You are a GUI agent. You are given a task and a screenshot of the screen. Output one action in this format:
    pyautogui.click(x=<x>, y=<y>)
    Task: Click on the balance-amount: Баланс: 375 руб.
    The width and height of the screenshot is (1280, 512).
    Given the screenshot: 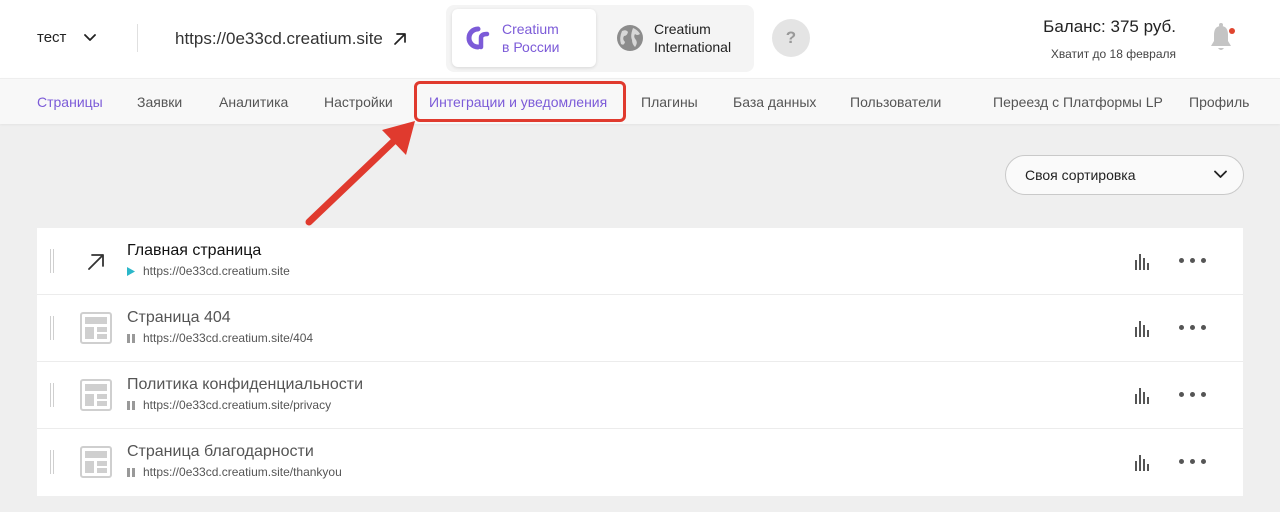 What is the action you would take?
    pyautogui.click(x=1109, y=26)
    